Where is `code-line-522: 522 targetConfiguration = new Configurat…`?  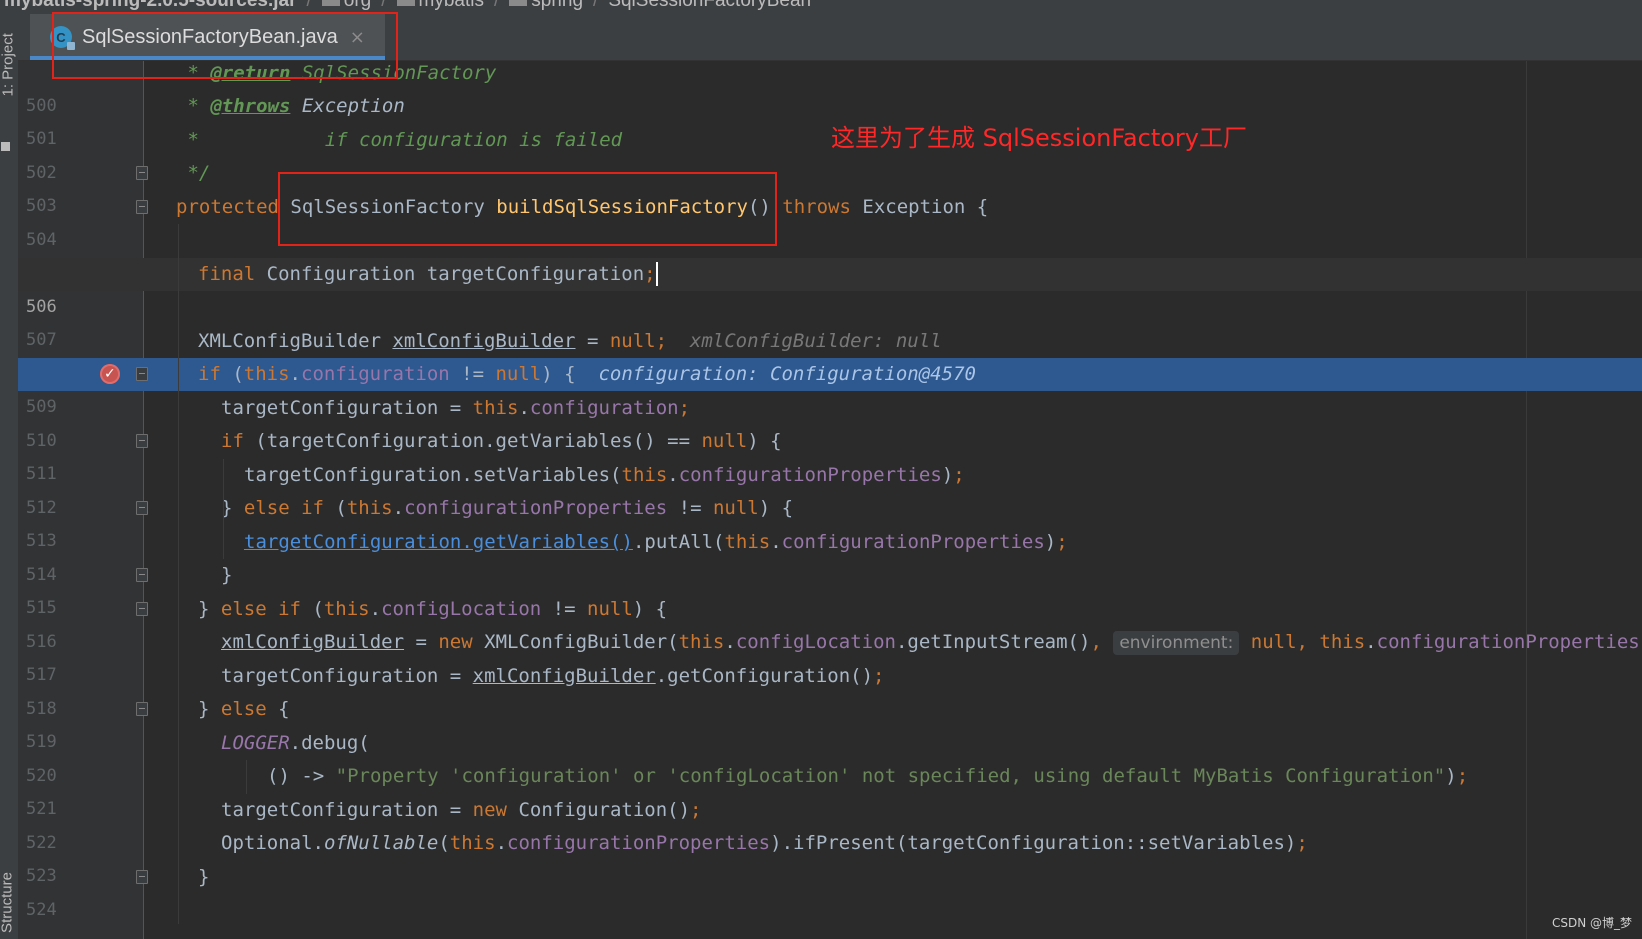
code-line-522: 522 targetConfiguration = new Configurat… is located at coordinates (830, 823).